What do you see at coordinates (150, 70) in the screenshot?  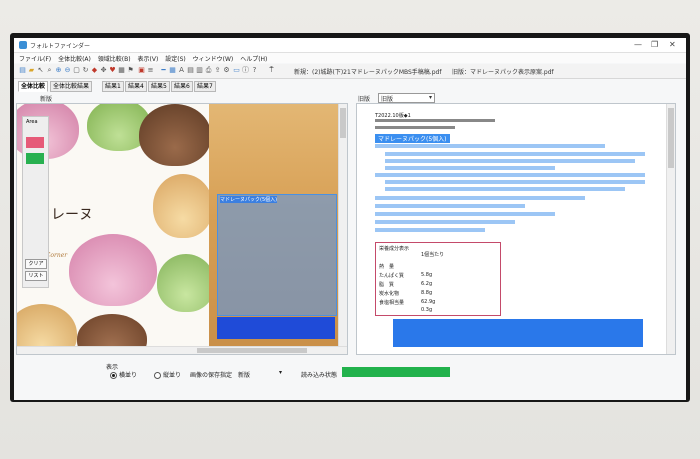 I see `list-icon: ≡` at bounding box center [150, 70].